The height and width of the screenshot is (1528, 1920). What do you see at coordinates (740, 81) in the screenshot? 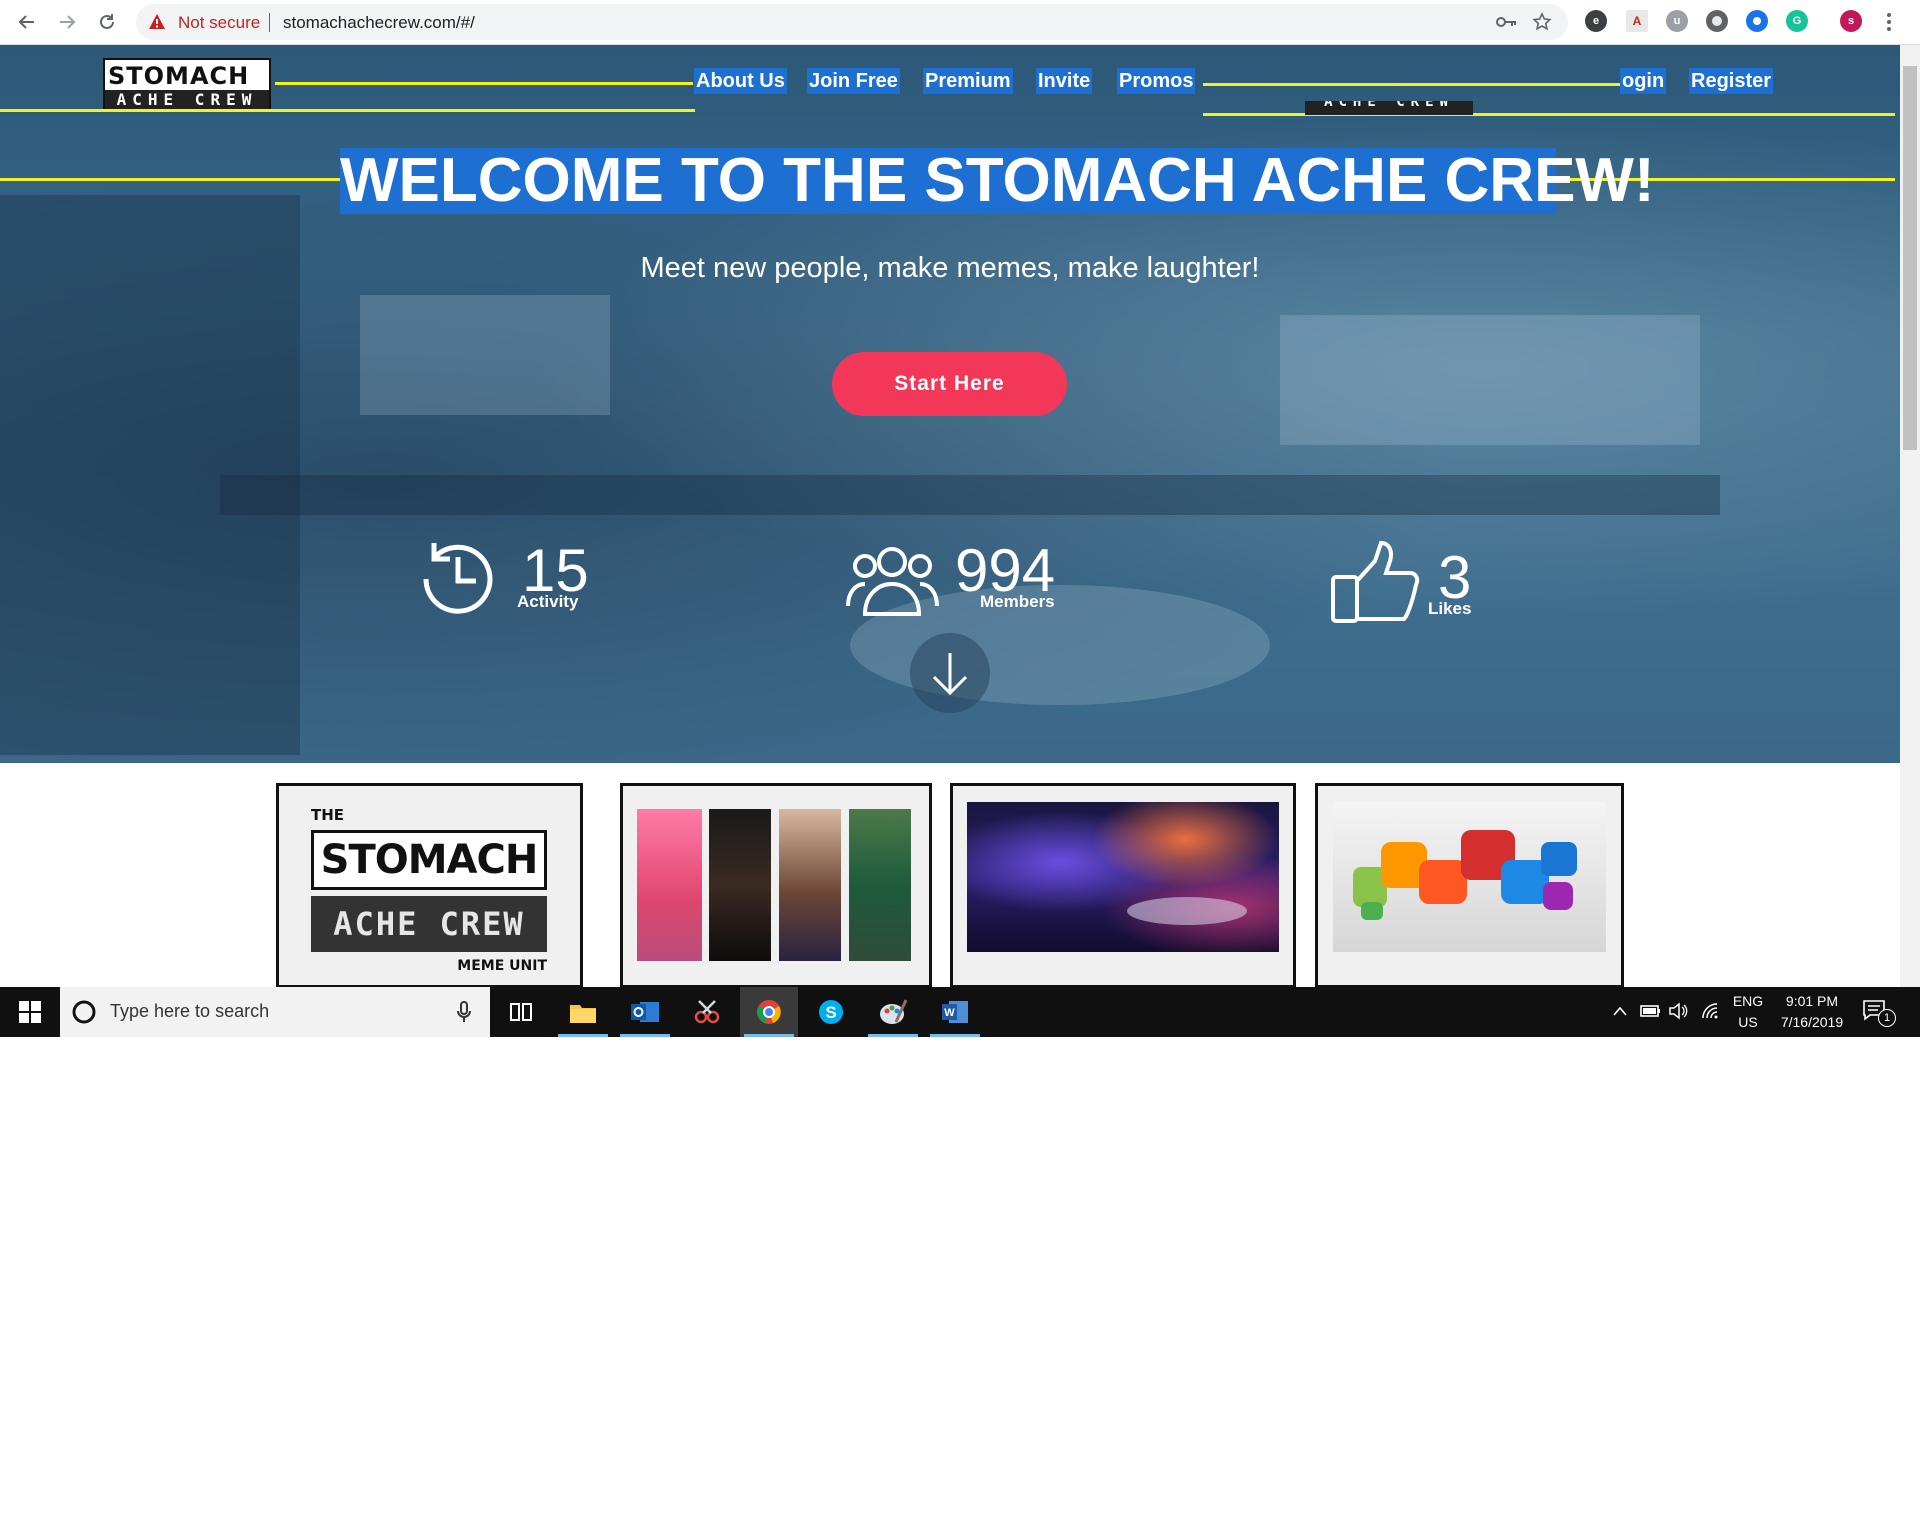
I see `nav-about-us: About Us` at bounding box center [740, 81].